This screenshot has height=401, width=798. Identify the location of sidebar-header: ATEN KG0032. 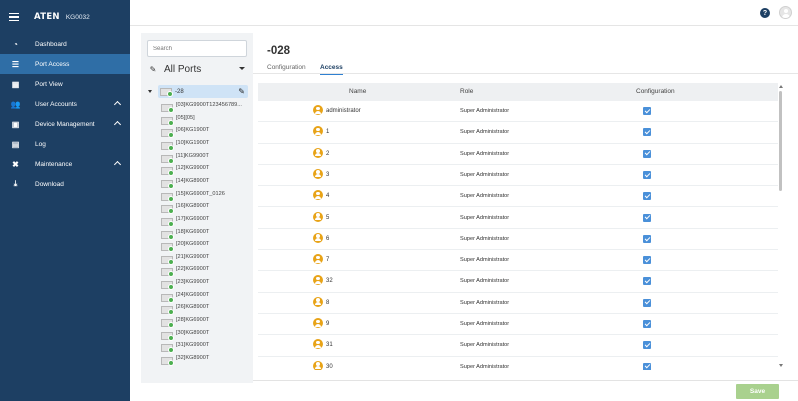
(65, 17).